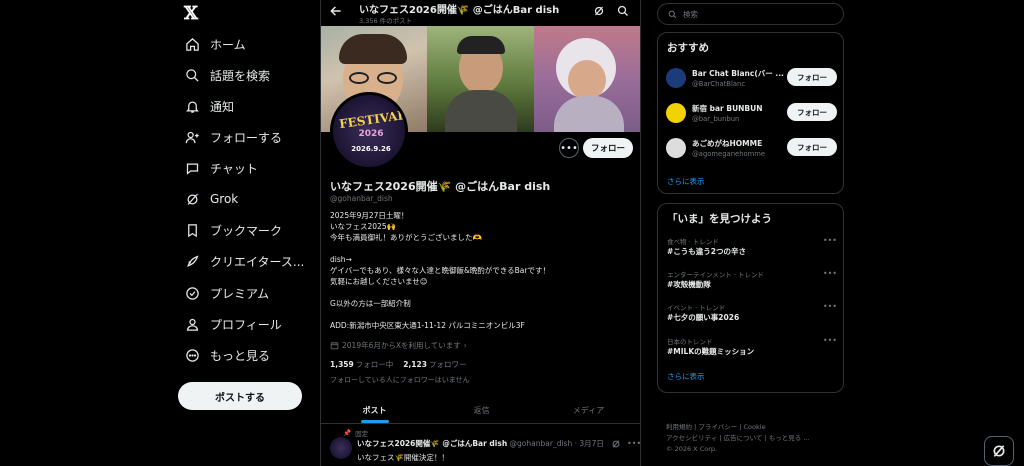 This screenshot has height=466, width=1024. Describe the element at coordinates (192, 106) in the screenshot. I see `bell-icon` at that location.